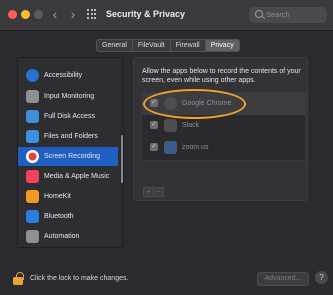 Image resolution: width=333 pixels, height=295 pixels. I want to click on title-bar: ‹ › Security & Privacy, so click(166, 15).